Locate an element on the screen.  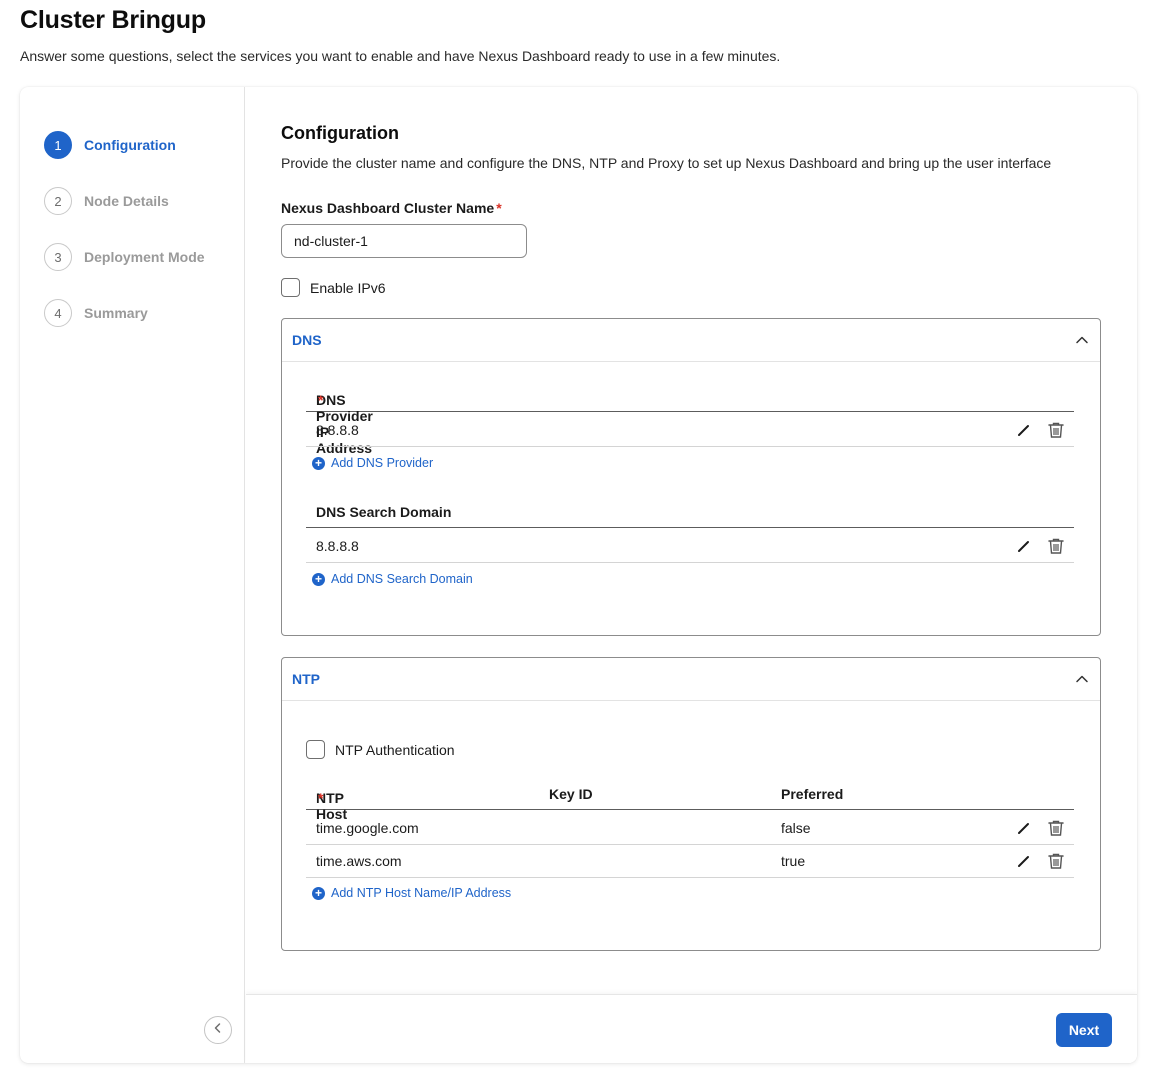
dns-provider-header: DNS Provider IP Address * is located at coordinates (690, 420).